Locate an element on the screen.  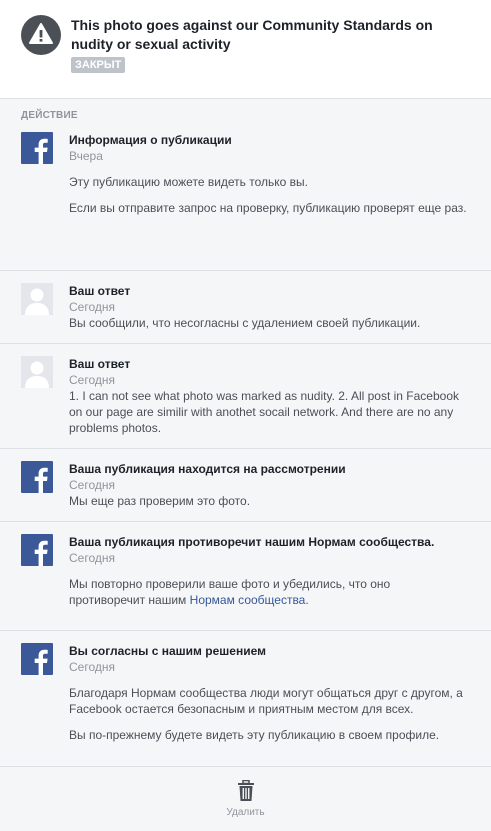
delete-action: Удалить is located at coordinates (245, 799).